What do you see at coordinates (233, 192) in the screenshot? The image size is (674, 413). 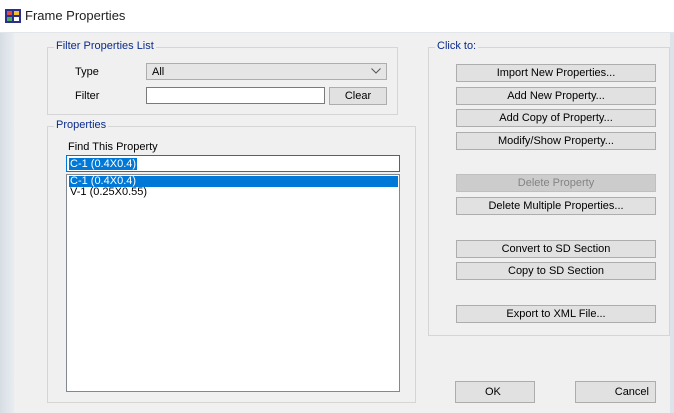 I see `list-item: V-1 (0.25X0.55)` at bounding box center [233, 192].